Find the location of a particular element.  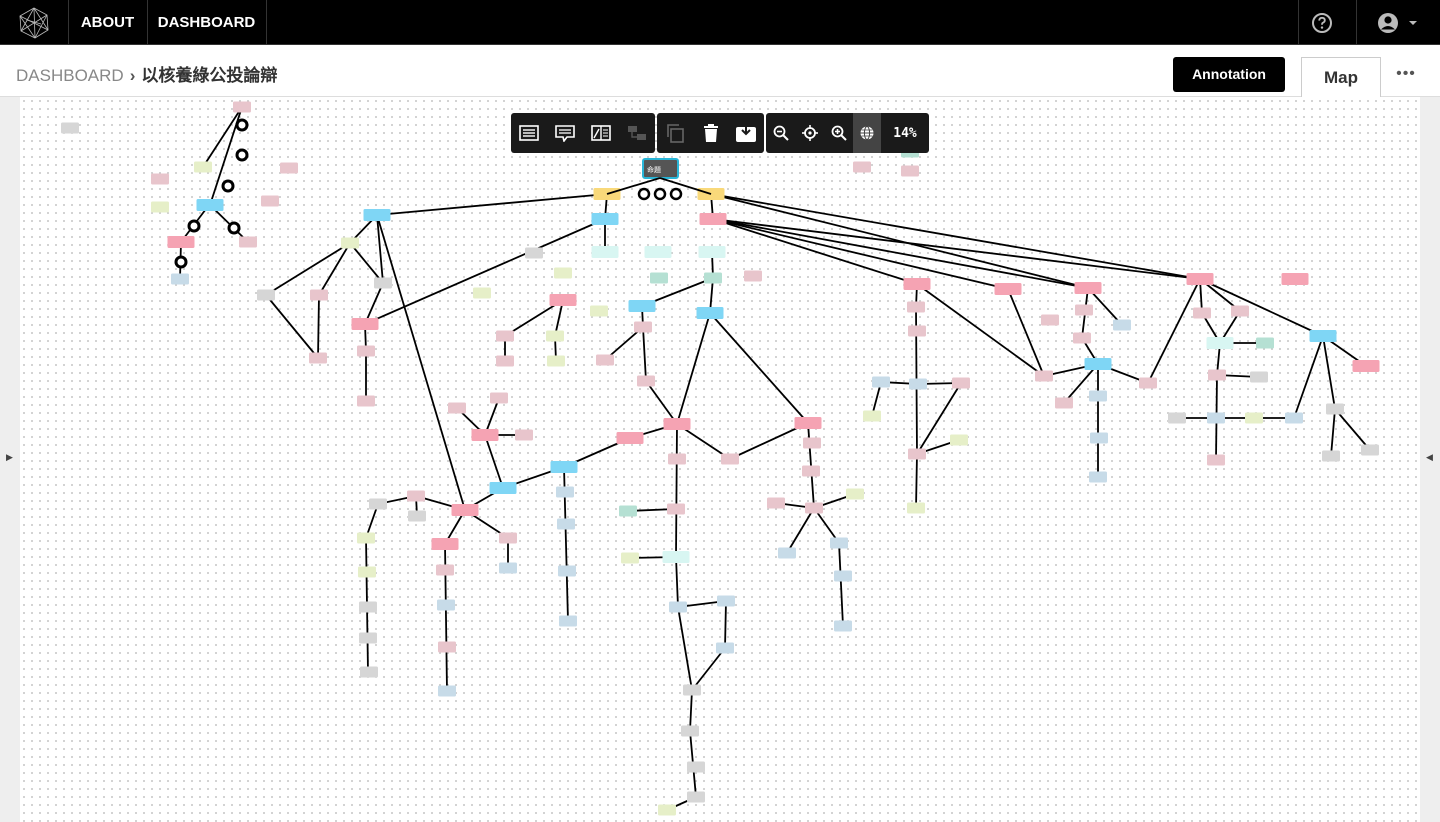

copy-icon is located at coordinates (675, 133).